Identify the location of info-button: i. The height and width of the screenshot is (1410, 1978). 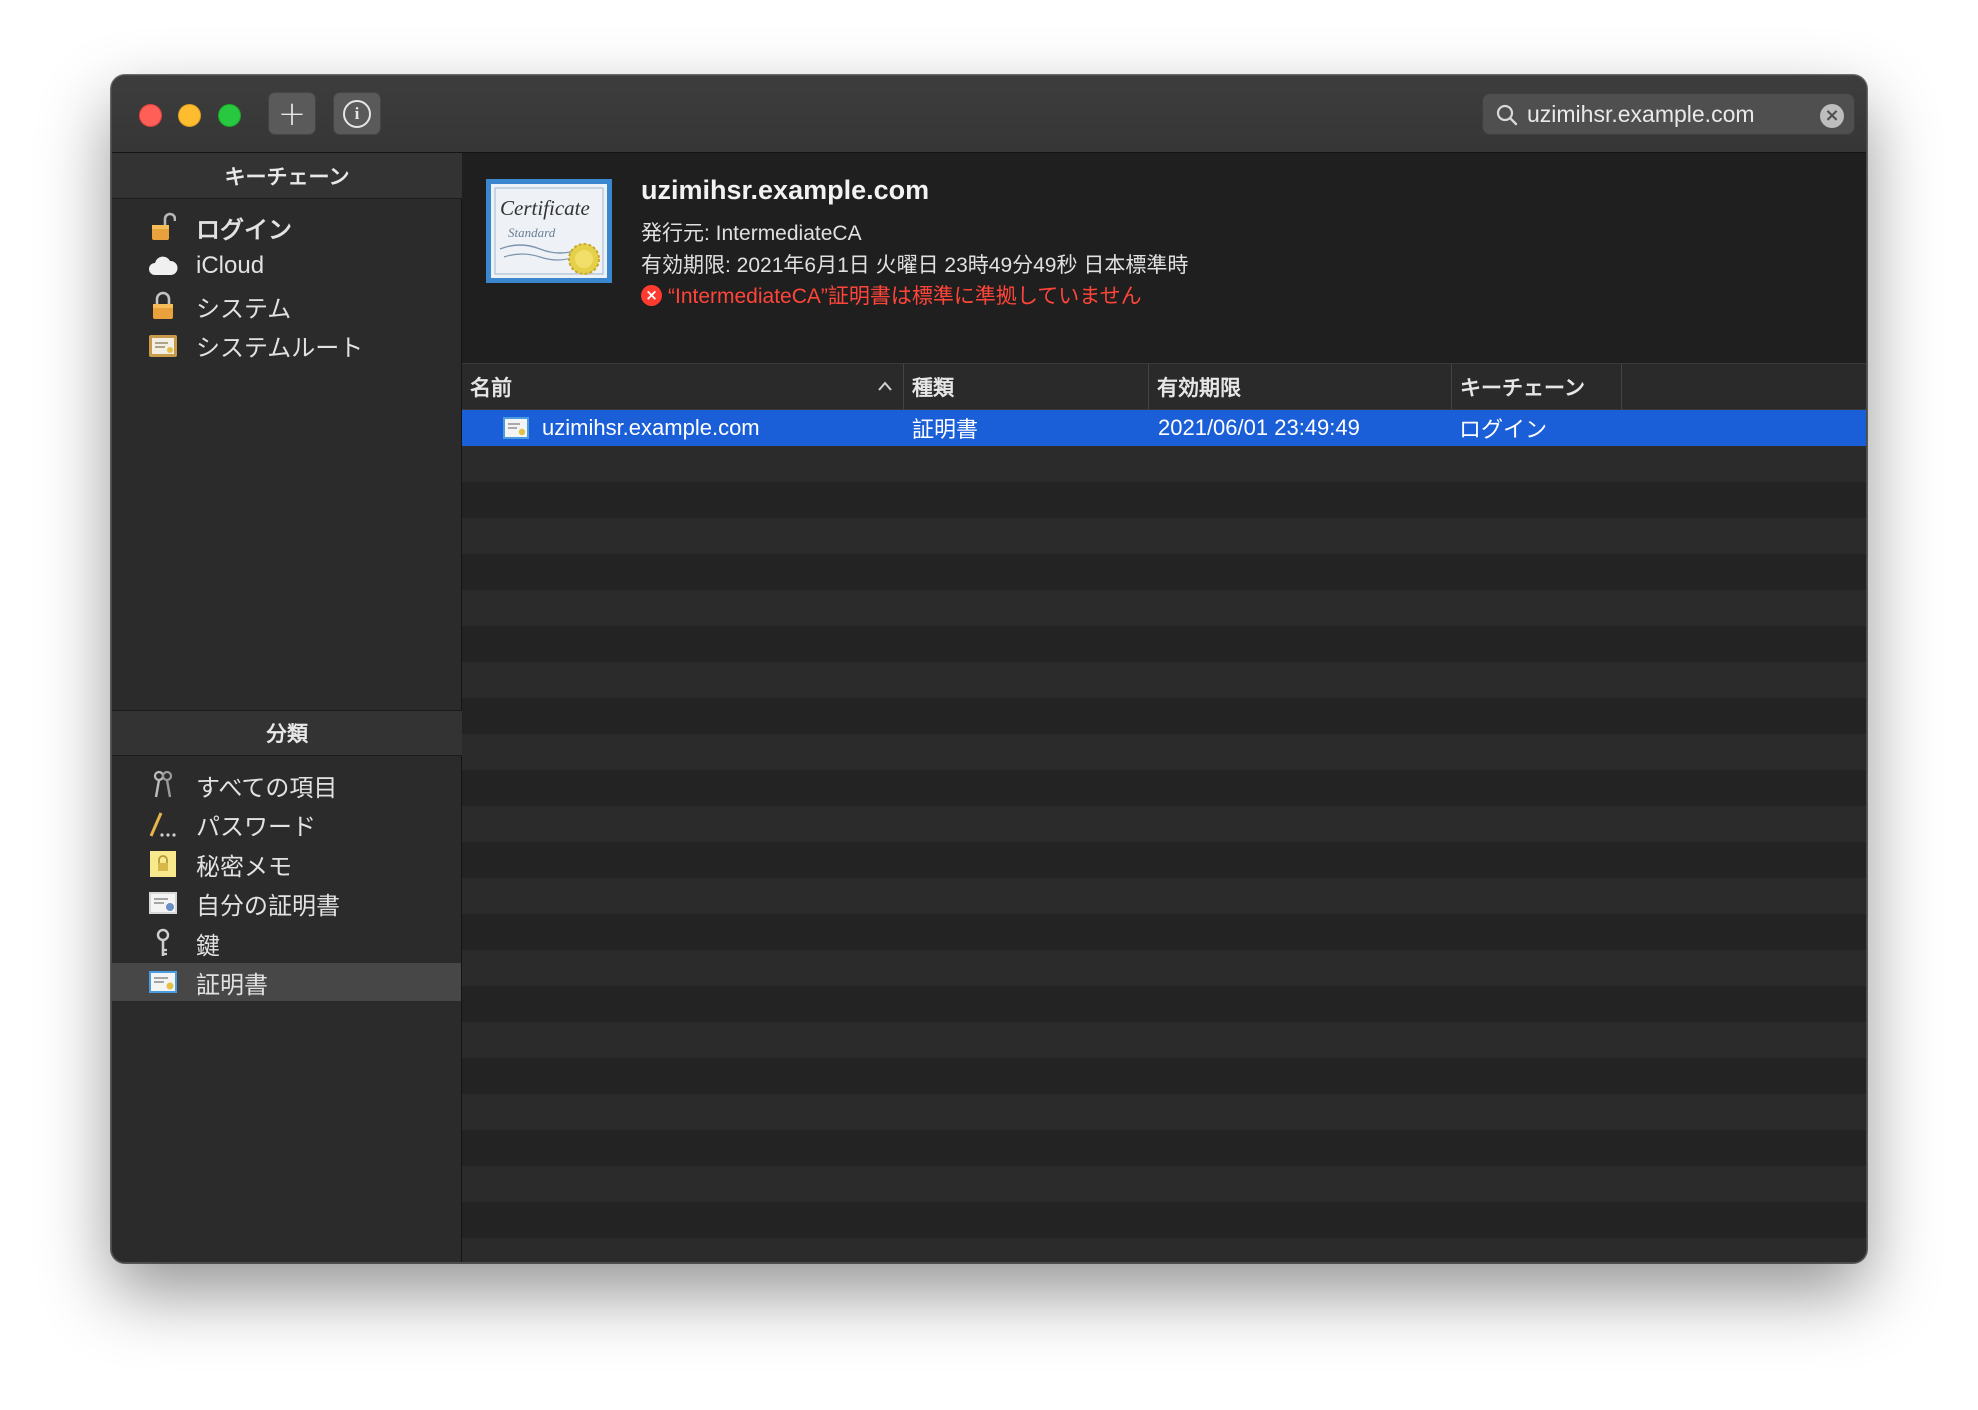
(357, 113).